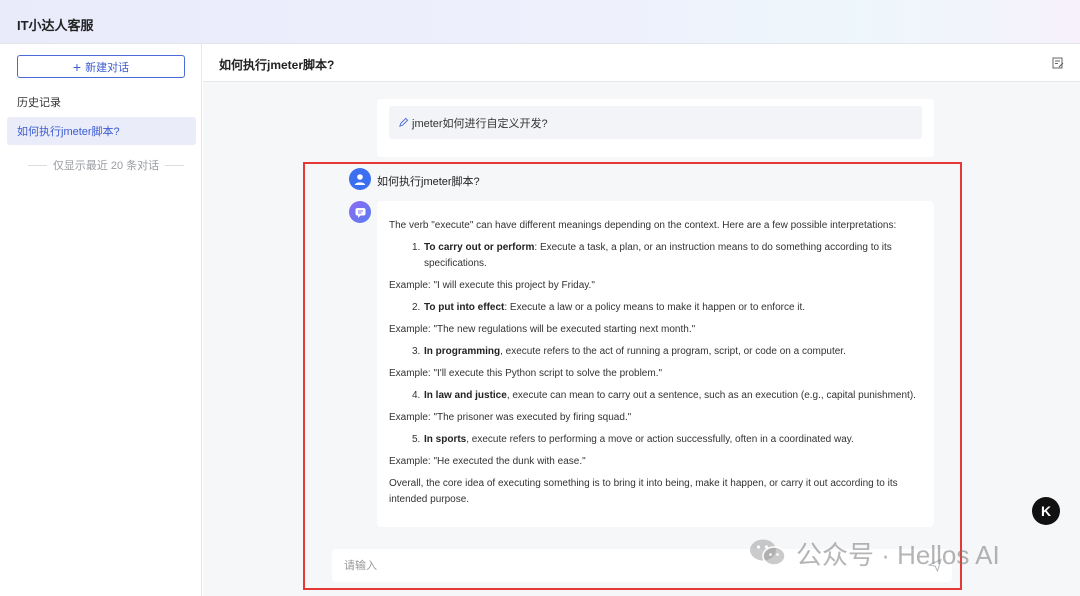 Image resolution: width=1080 pixels, height=596 pixels. Describe the element at coordinates (1058, 63) in the screenshot. I see `edit-icon` at that location.